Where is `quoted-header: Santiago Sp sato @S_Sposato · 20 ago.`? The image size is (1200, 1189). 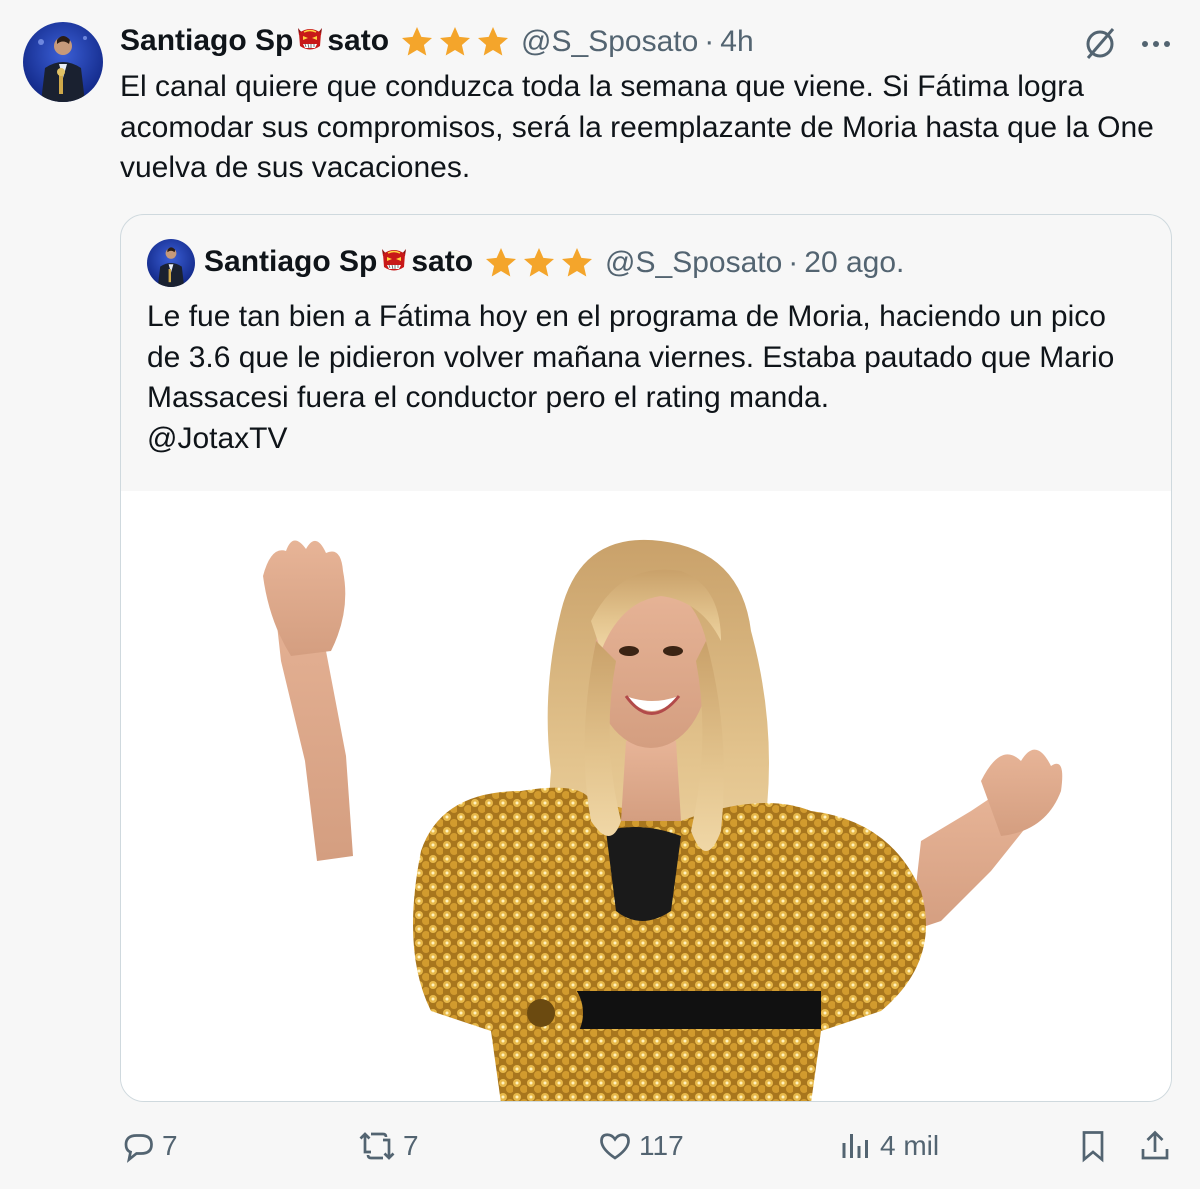
quoted-header: Santiago Sp sato @S_Sposato · 20 ago. is located at coordinates (554, 263).